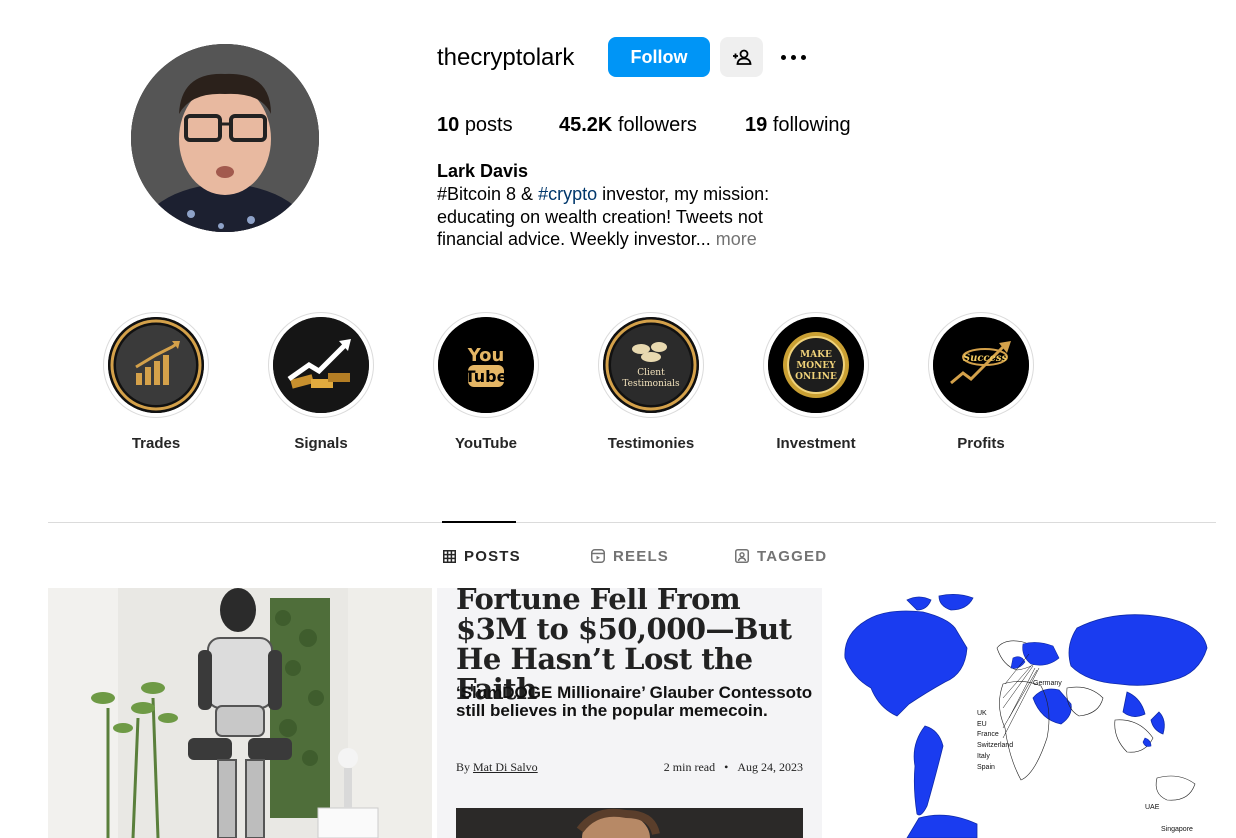 This screenshot has height=838, width=1236. Describe the element at coordinates (742, 556) in the screenshot. I see `tagged-icon` at that location.